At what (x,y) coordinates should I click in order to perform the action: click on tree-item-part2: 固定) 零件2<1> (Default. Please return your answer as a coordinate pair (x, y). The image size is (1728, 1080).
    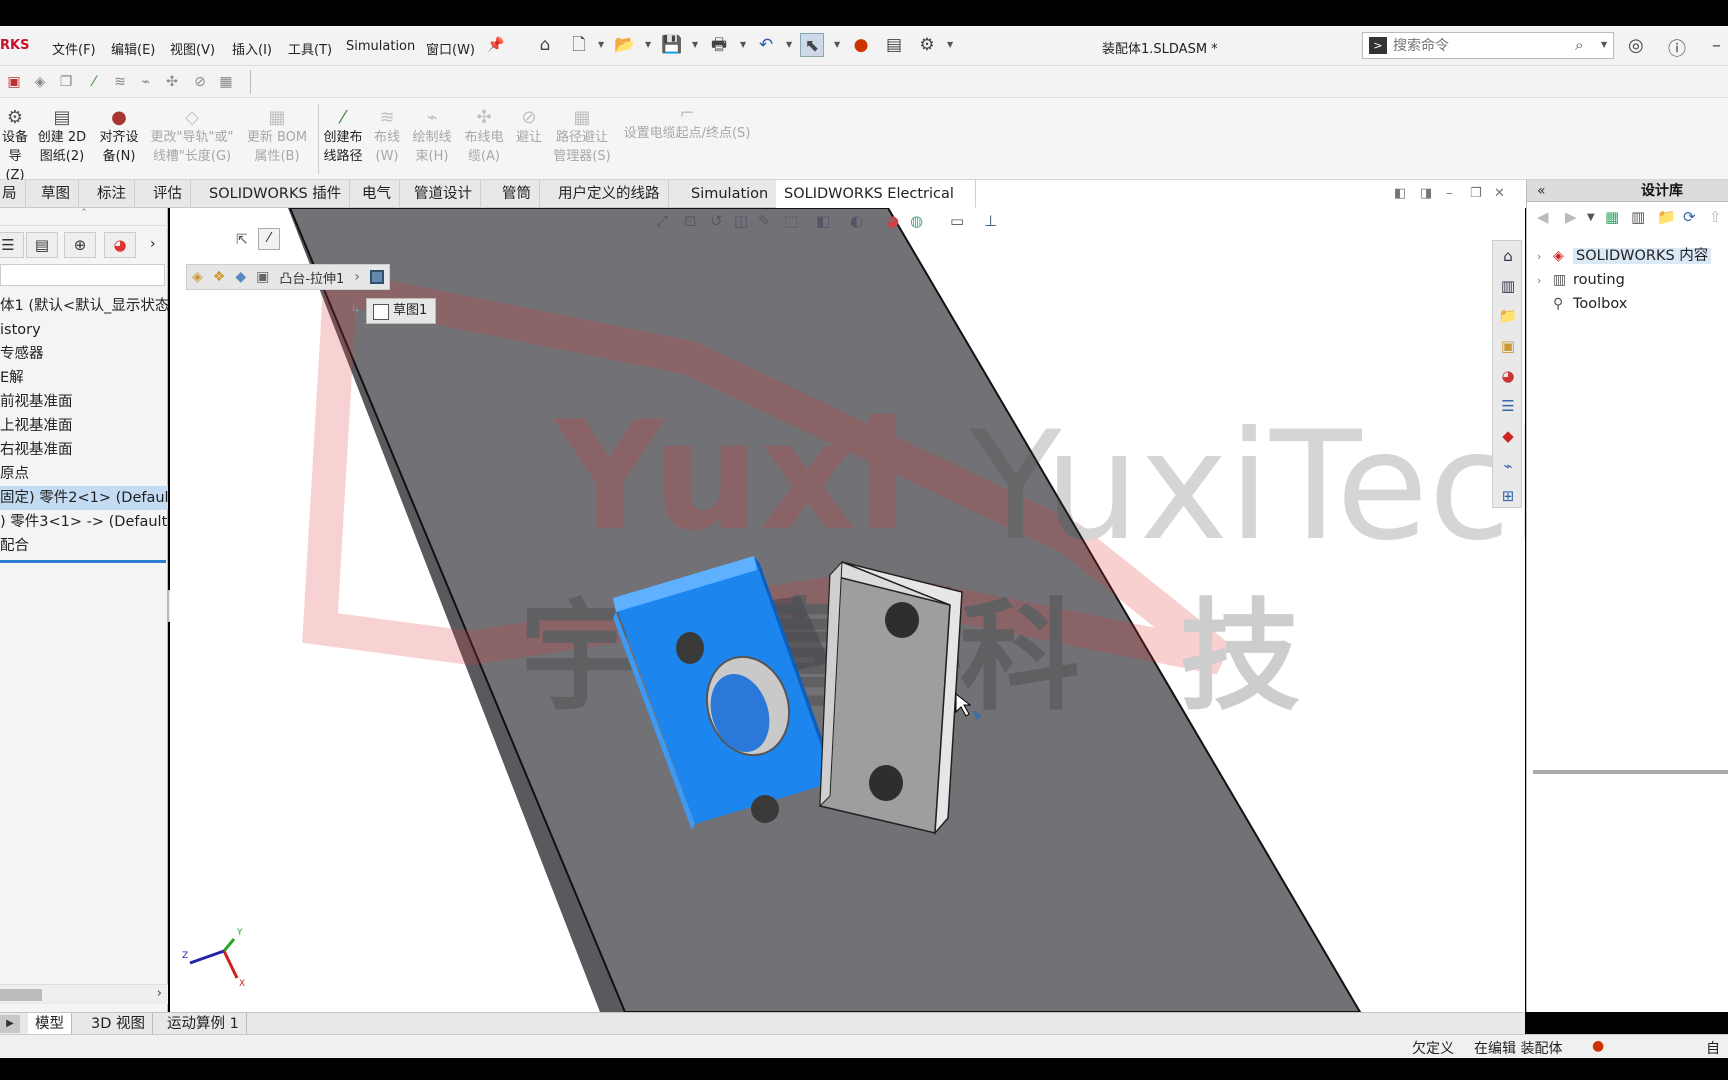
    Looking at the image, I should click on (84, 498).